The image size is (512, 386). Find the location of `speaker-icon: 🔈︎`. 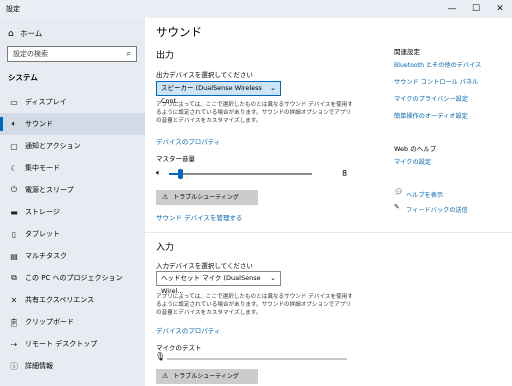

speaker-icon: 🔈︎ is located at coordinates (14, 123).